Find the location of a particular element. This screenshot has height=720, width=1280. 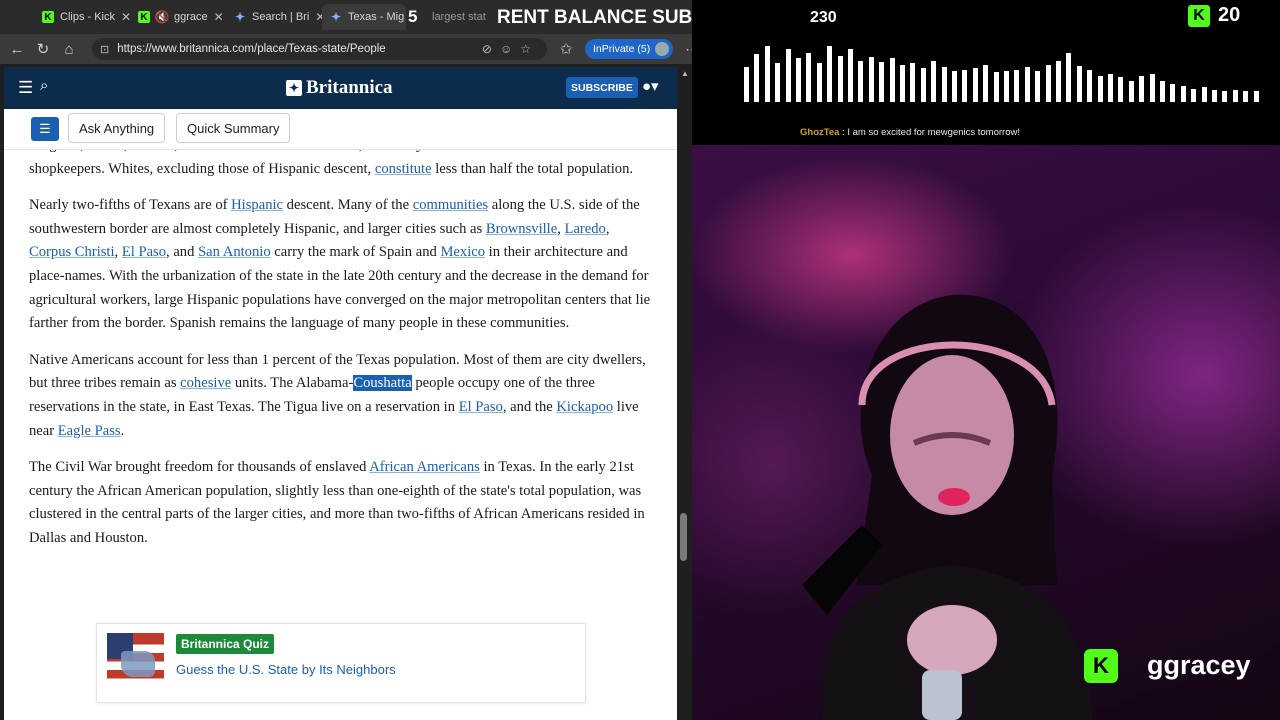

search-icon: ⌕ is located at coordinates (44, 85).